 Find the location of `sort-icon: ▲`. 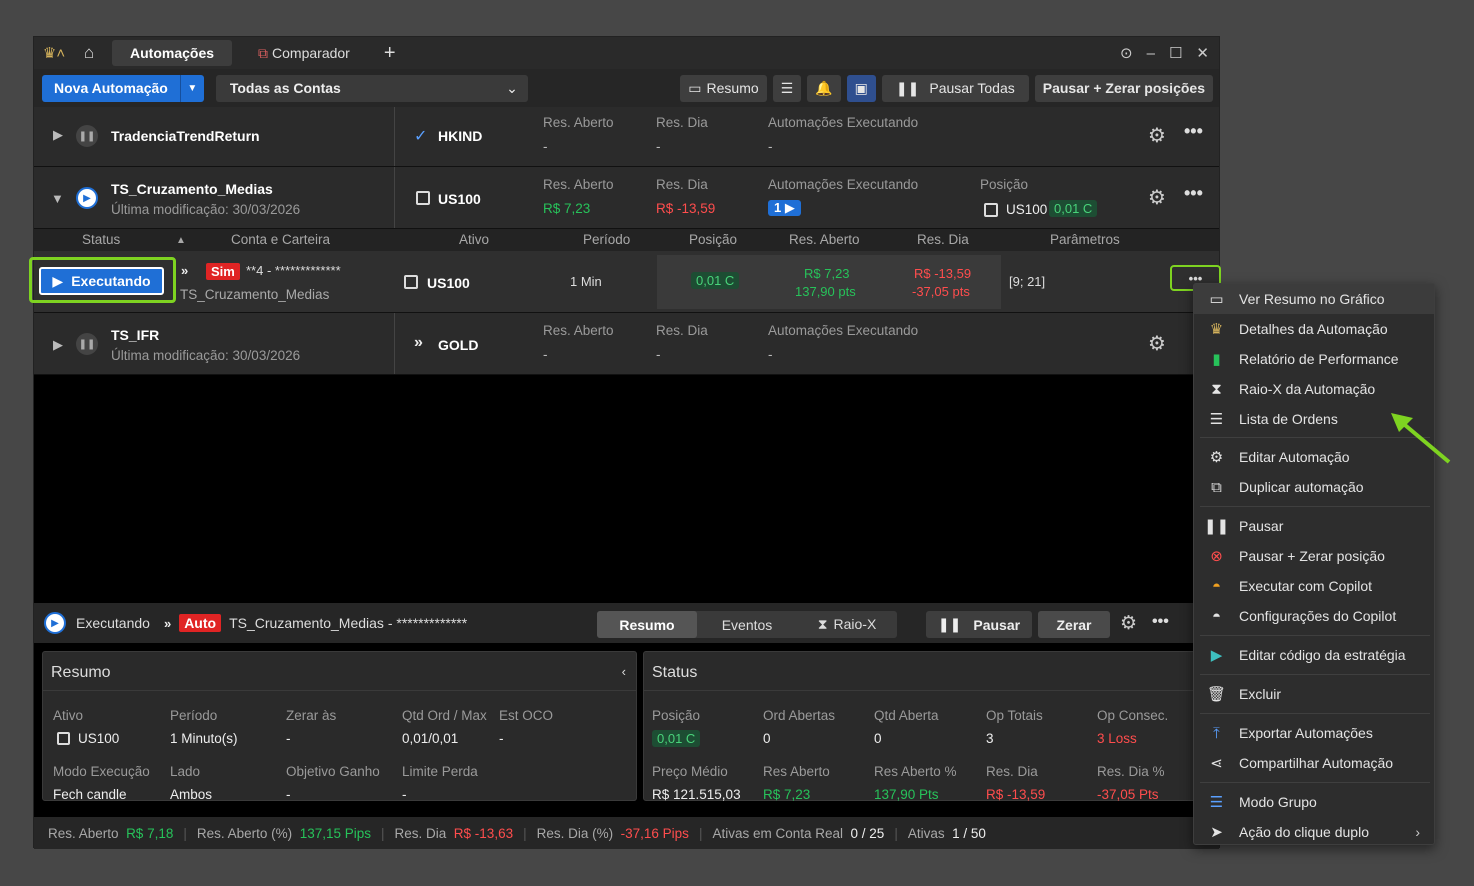

sort-icon: ▲ is located at coordinates (181, 240).